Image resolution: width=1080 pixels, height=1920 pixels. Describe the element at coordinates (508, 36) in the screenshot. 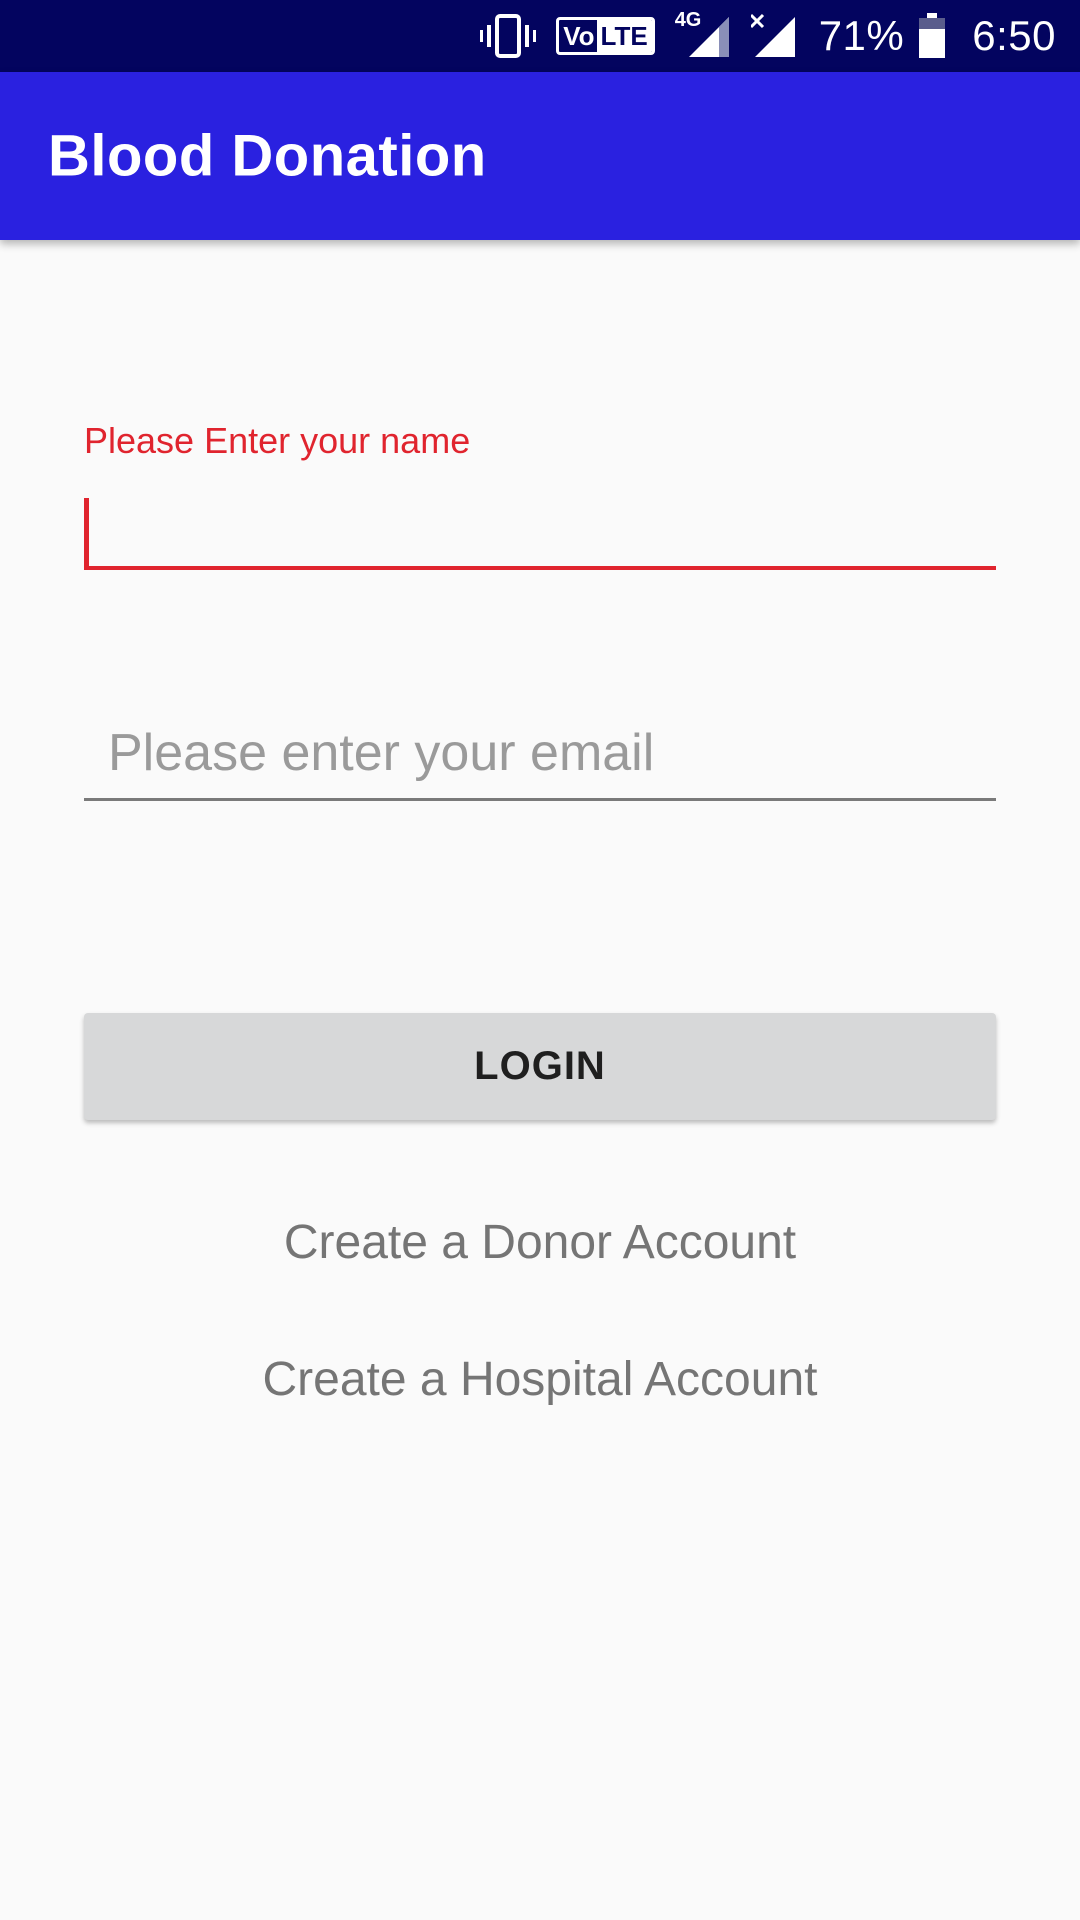

I see `vibrate-icon` at that location.